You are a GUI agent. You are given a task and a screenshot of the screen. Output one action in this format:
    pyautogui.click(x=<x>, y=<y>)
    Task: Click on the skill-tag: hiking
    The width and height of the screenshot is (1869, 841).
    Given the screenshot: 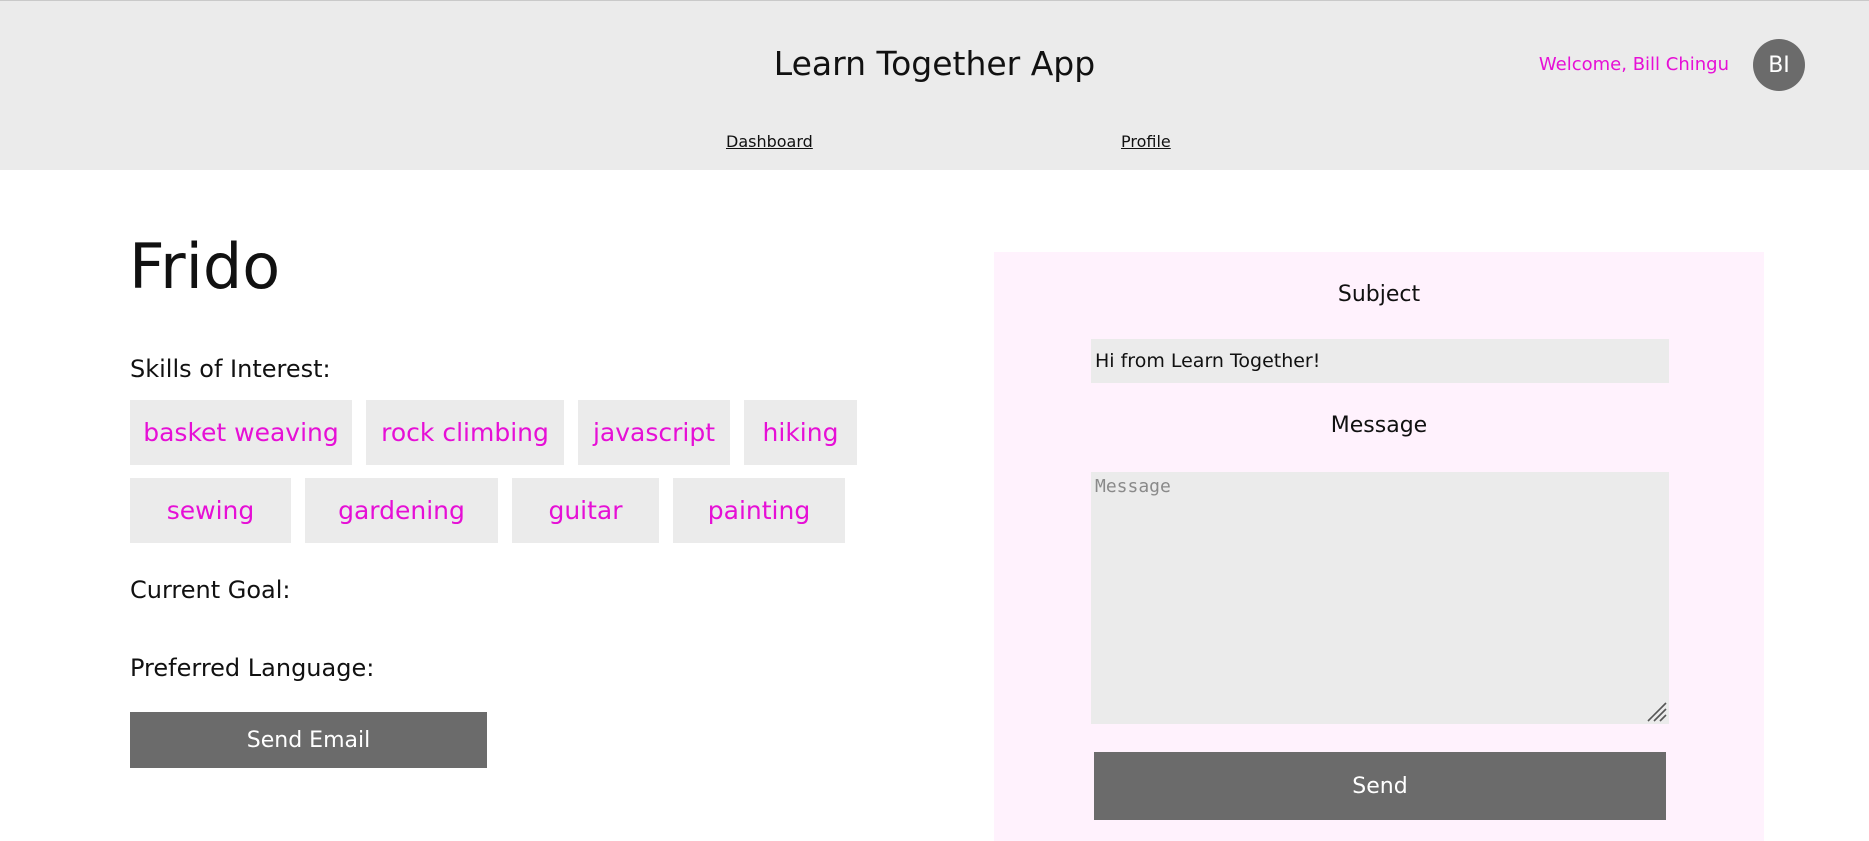 What is the action you would take?
    pyautogui.click(x=800, y=432)
    